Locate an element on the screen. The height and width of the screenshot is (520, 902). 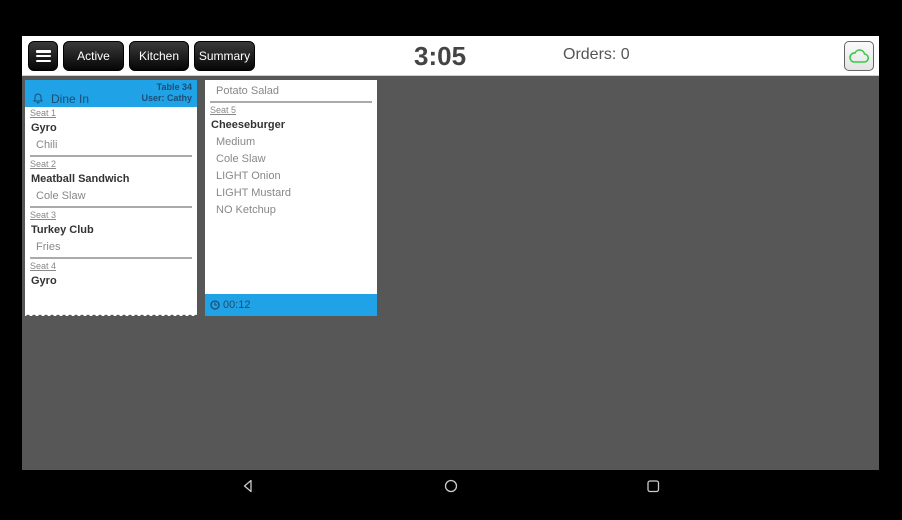
item-modifier: Medium is located at coordinates (236, 142).